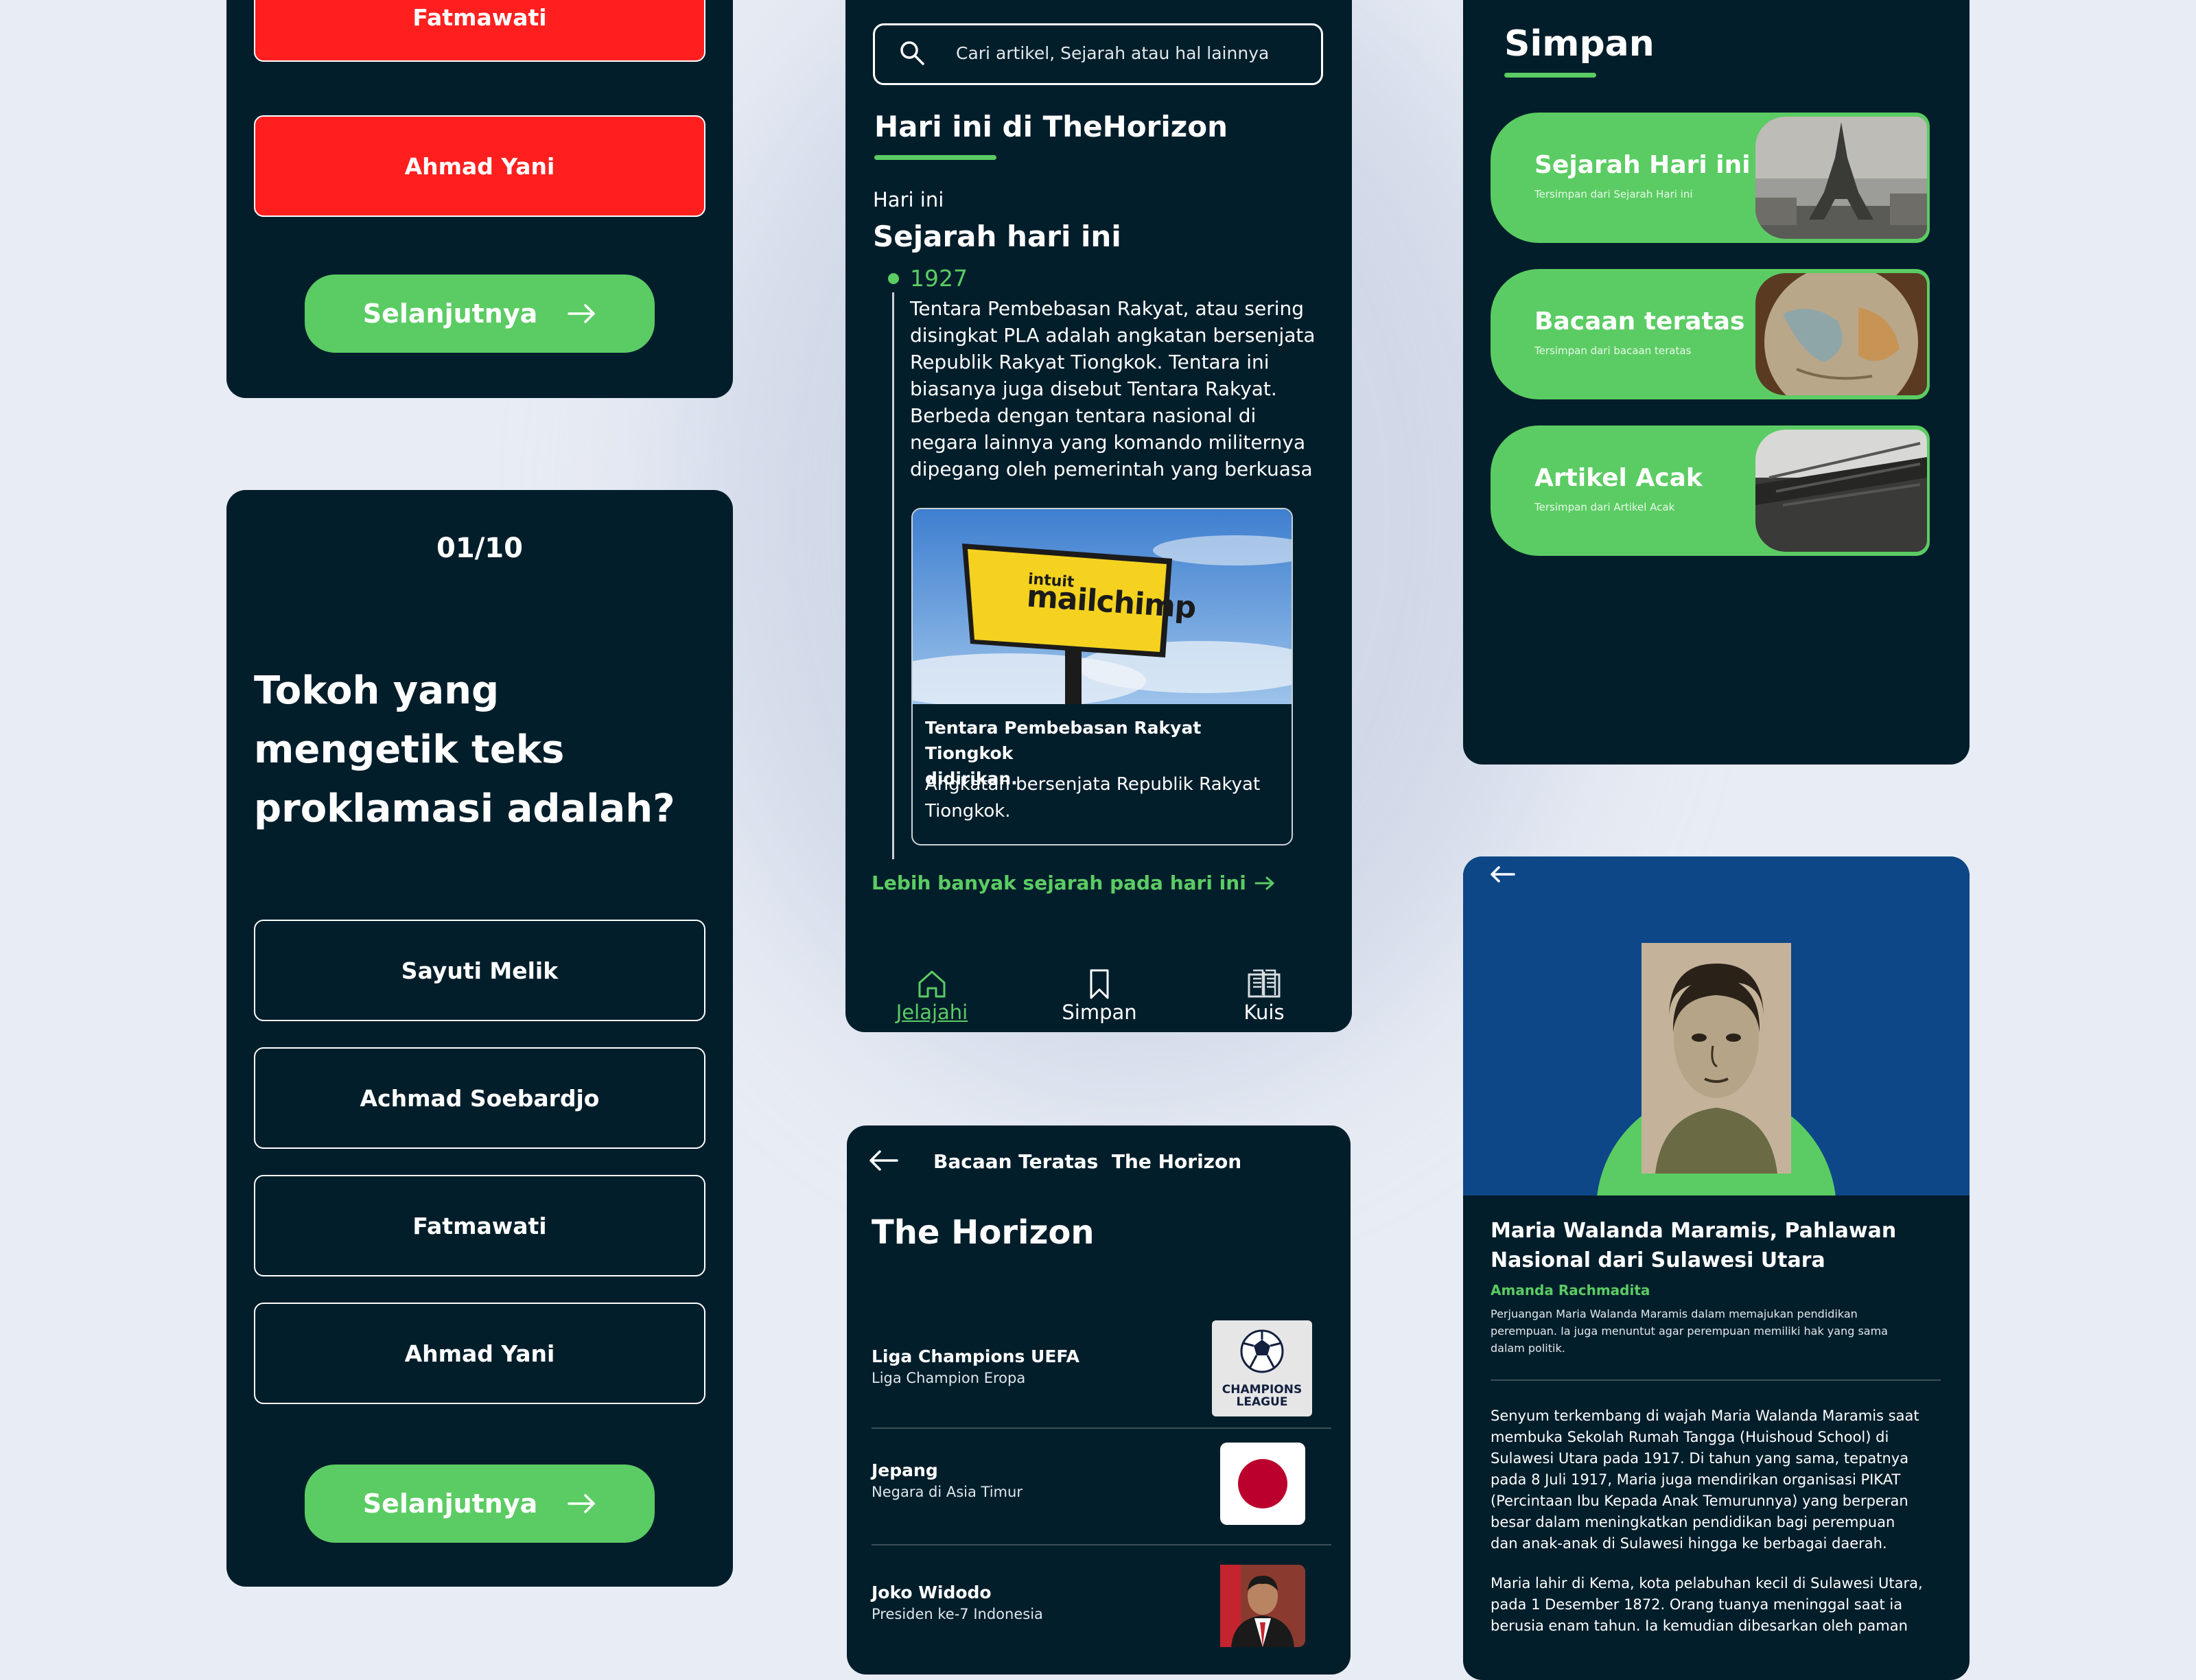  What do you see at coordinates (1528, 1348) in the screenshot?
I see `summary-line: dalam politik.` at bounding box center [1528, 1348].